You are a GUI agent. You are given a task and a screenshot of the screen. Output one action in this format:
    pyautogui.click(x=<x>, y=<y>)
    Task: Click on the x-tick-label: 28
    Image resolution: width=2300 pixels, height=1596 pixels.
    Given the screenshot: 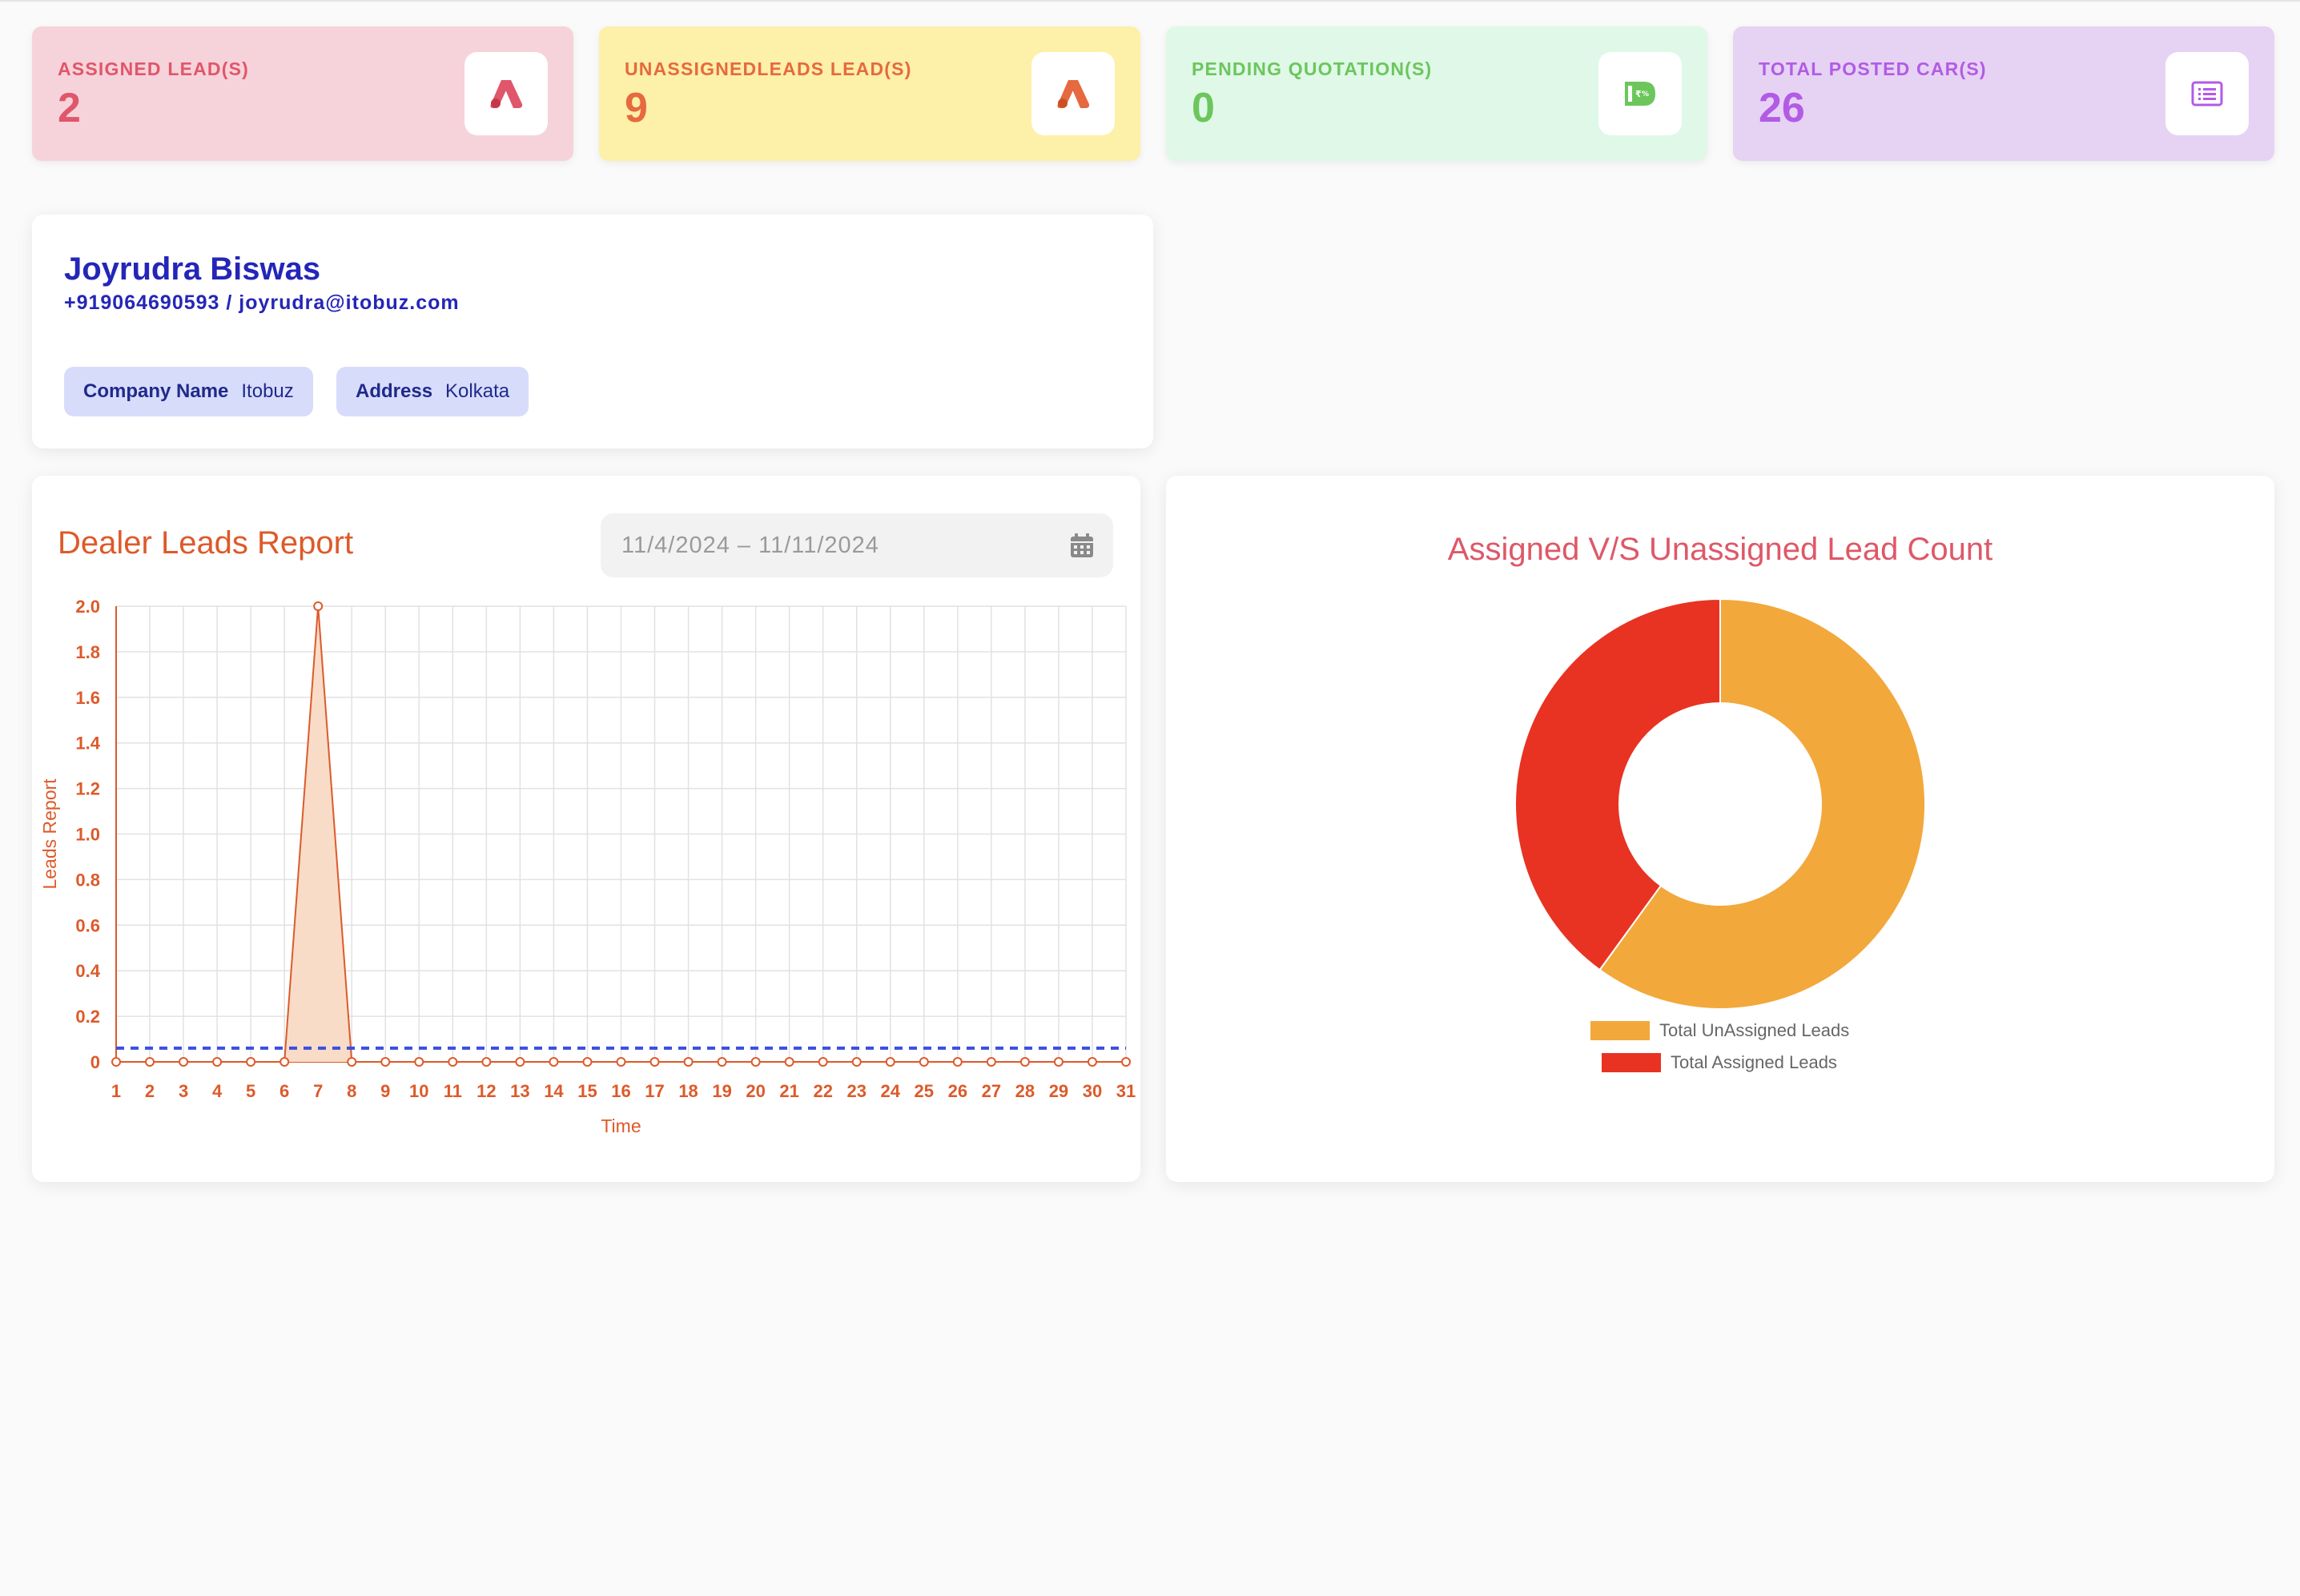 What is the action you would take?
    pyautogui.click(x=1025, y=1091)
    